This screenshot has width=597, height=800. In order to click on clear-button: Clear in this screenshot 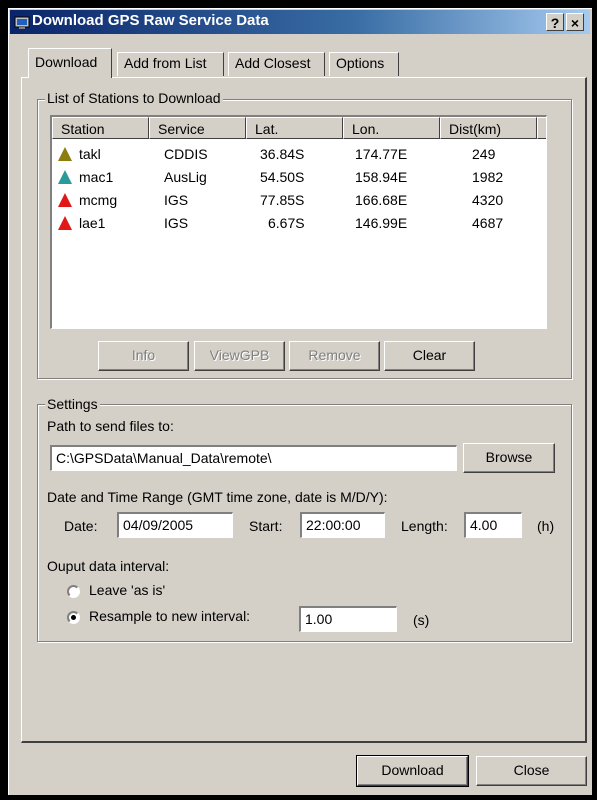, I will do `click(429, 356)`.